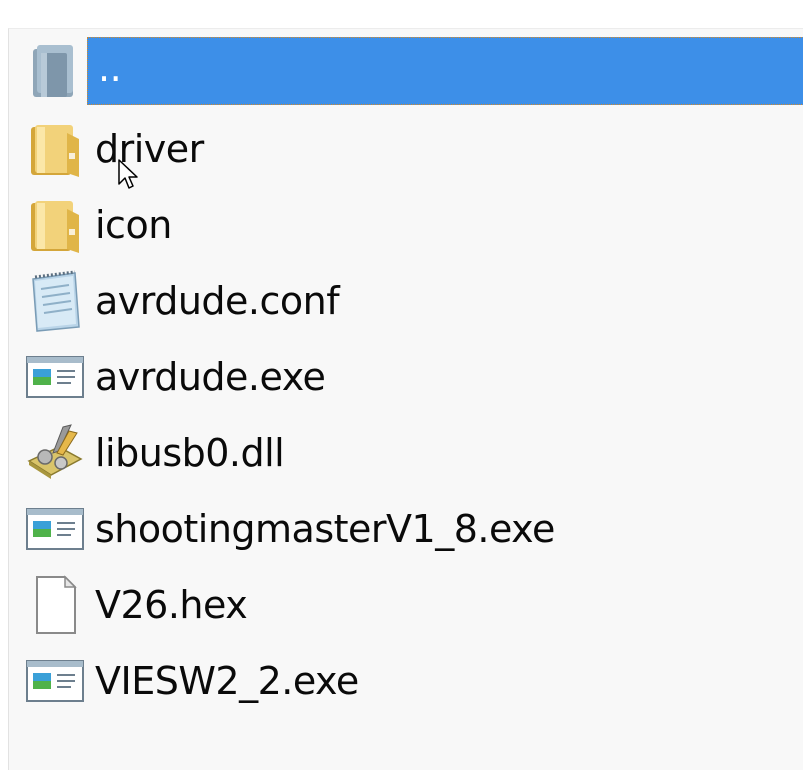 Image resolution: width=803 pixels, height=770 pixels. I want to click on file-item-avrdude-exe: avrdude.exe, so click(406, 377).